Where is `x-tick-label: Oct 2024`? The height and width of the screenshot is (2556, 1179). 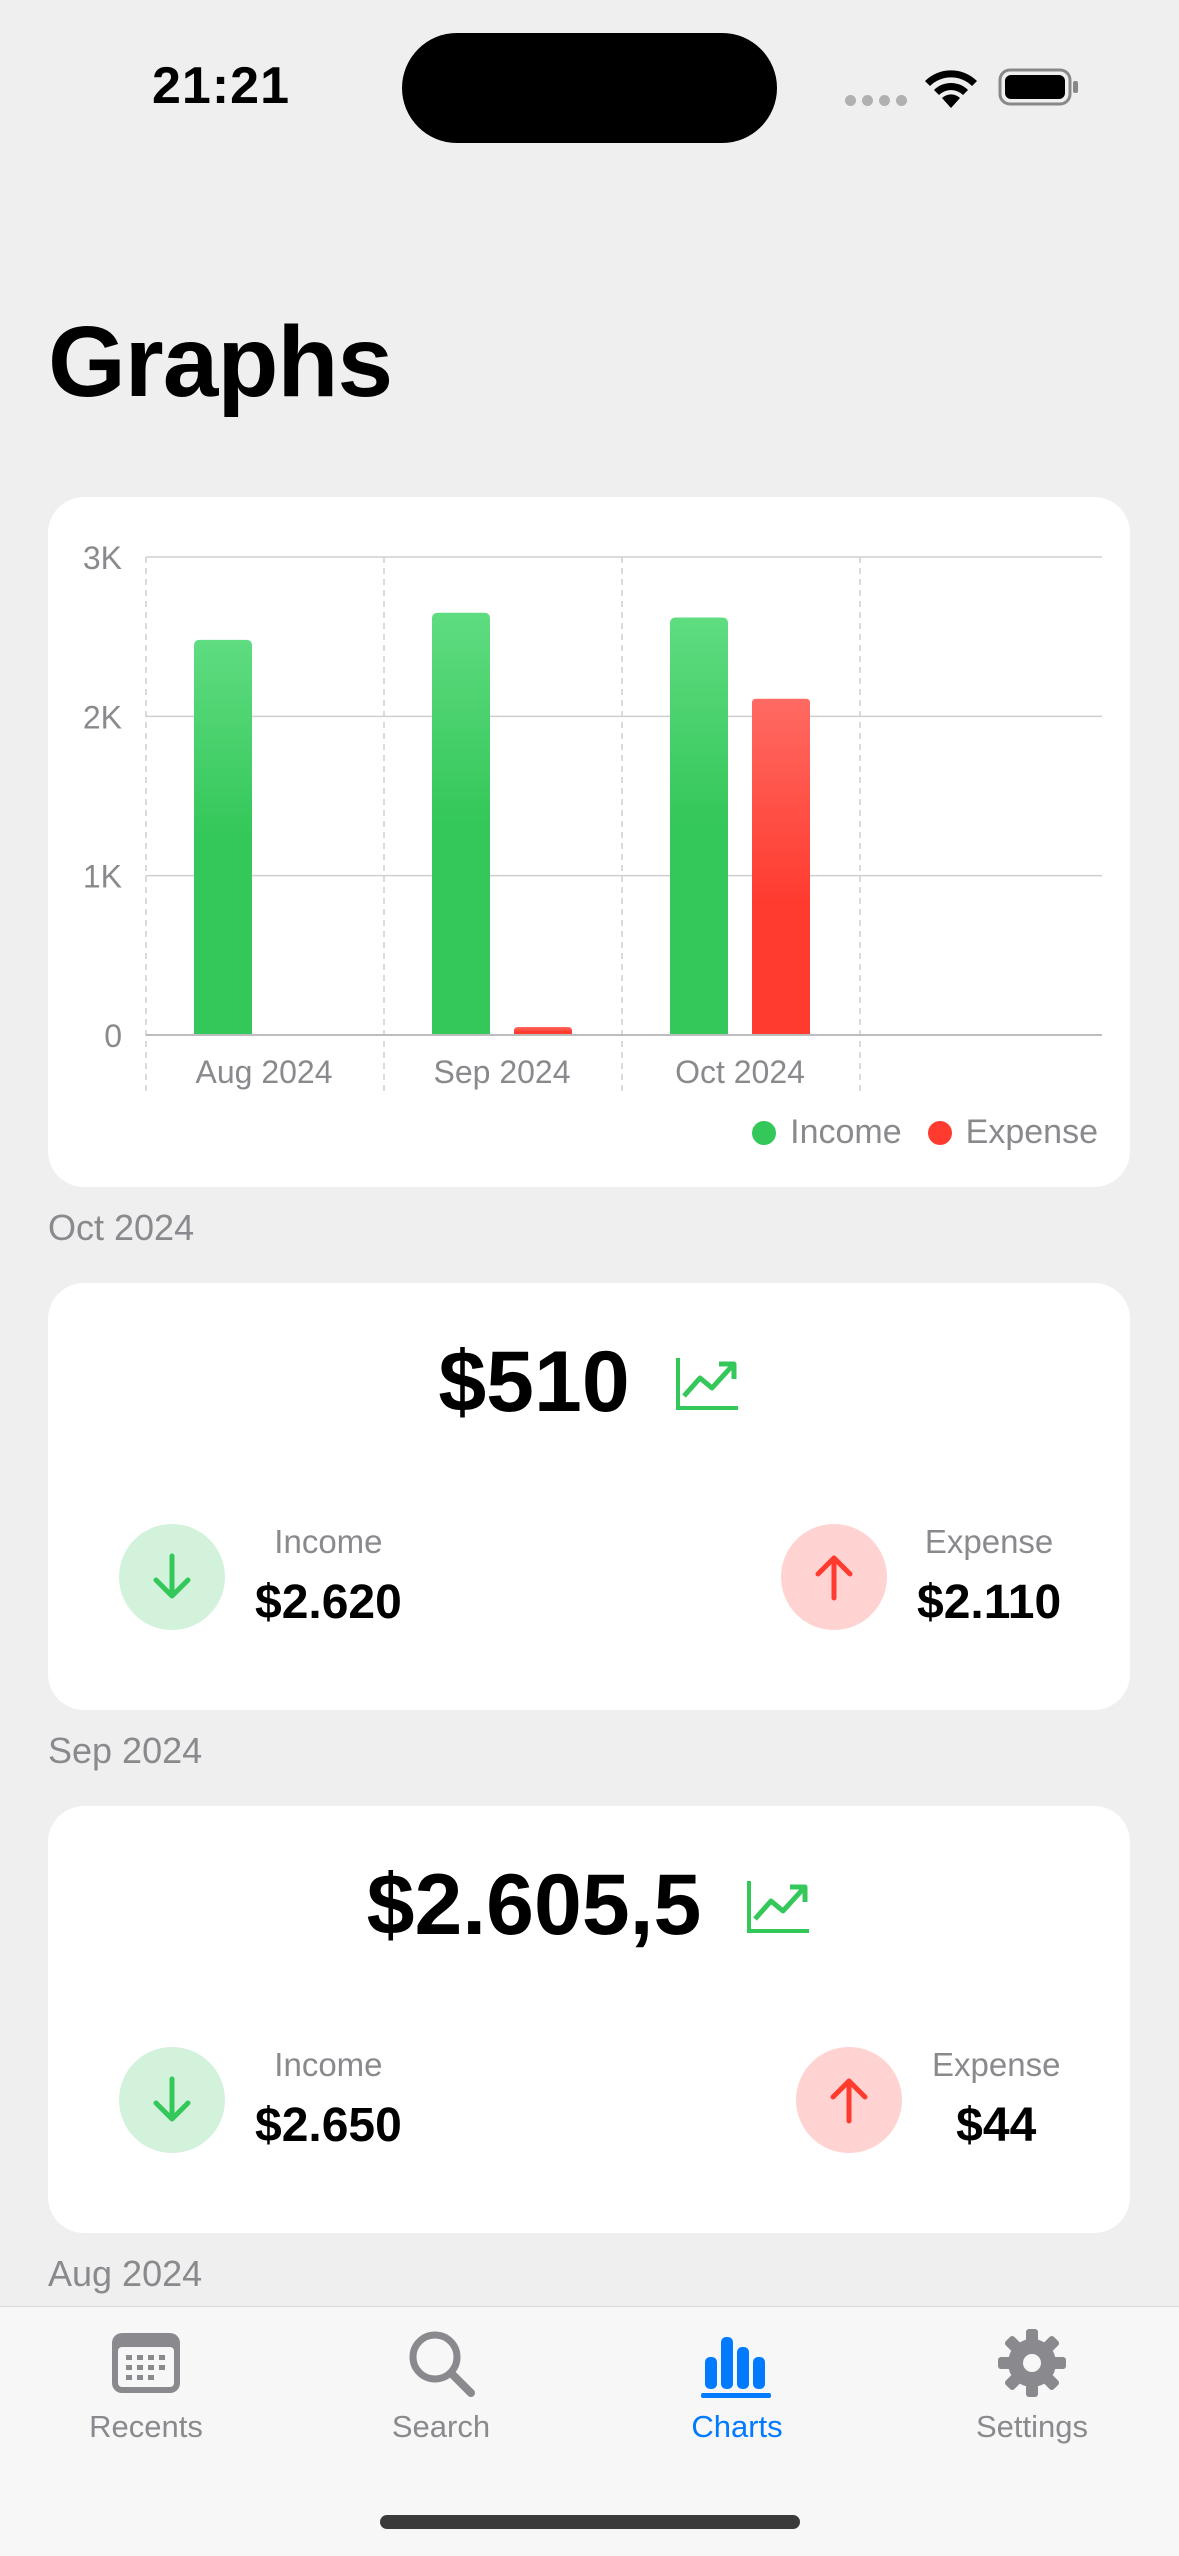
x-tick-label: Oct 2024 is located at coordinates (740, 1072).